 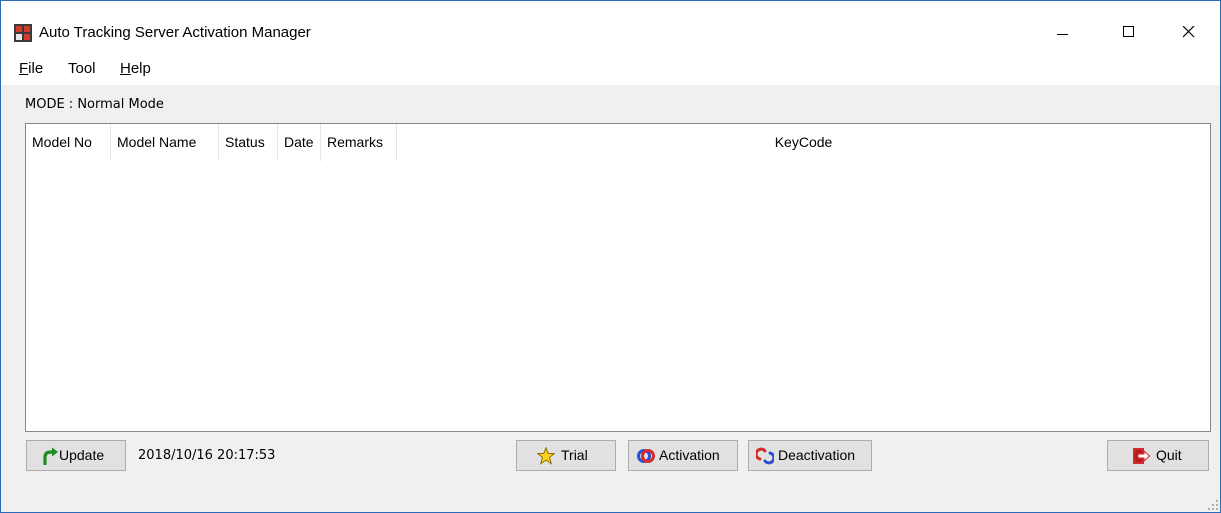 What do you see at coordinates (1189, 32) in the screenshot?
I see `close-icon` at bounding box center [1189, 32].